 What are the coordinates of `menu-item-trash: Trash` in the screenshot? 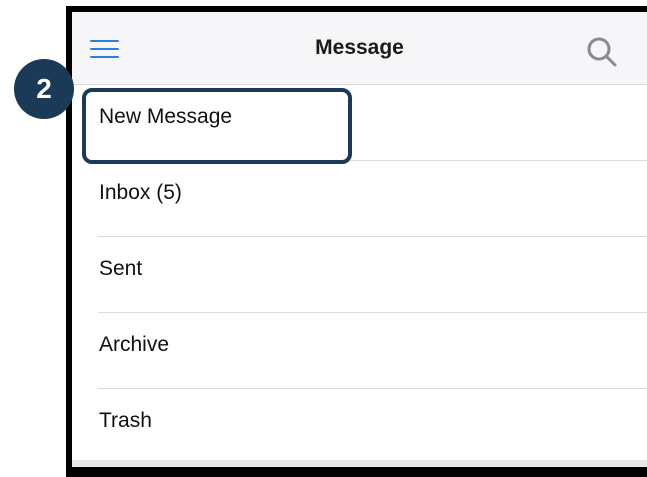 It's located at (372, 427).